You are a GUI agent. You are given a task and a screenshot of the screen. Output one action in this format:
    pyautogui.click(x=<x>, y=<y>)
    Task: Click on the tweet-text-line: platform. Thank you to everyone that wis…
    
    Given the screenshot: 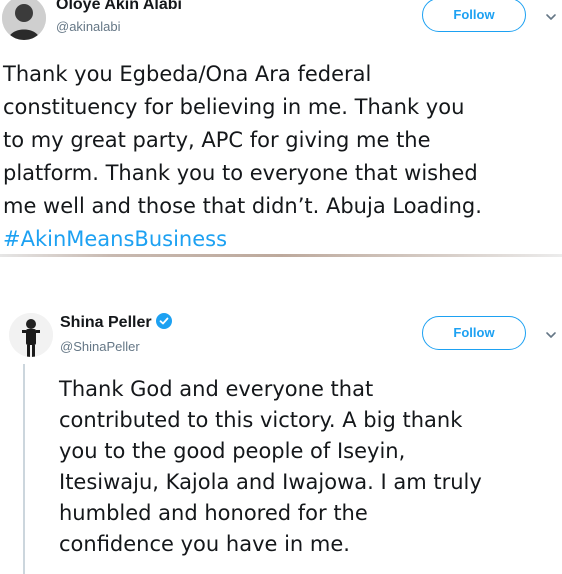 What is the action you would take?
    pyautogui.click(x=240, y=173)
    